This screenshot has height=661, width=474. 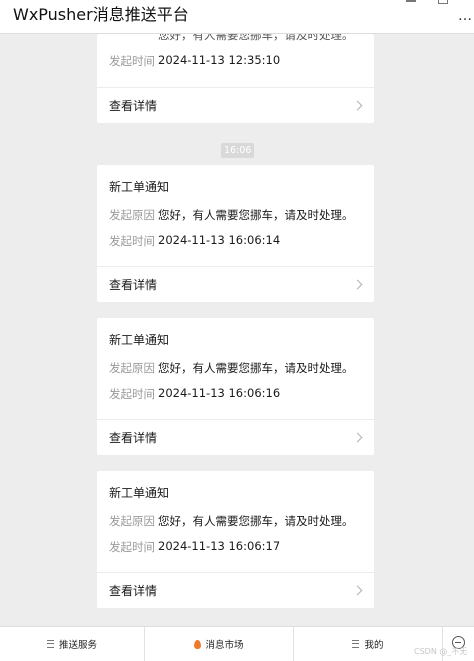 I want to click on time-value: 2024-11-13 16:06:14, so click(x=219, y=240).